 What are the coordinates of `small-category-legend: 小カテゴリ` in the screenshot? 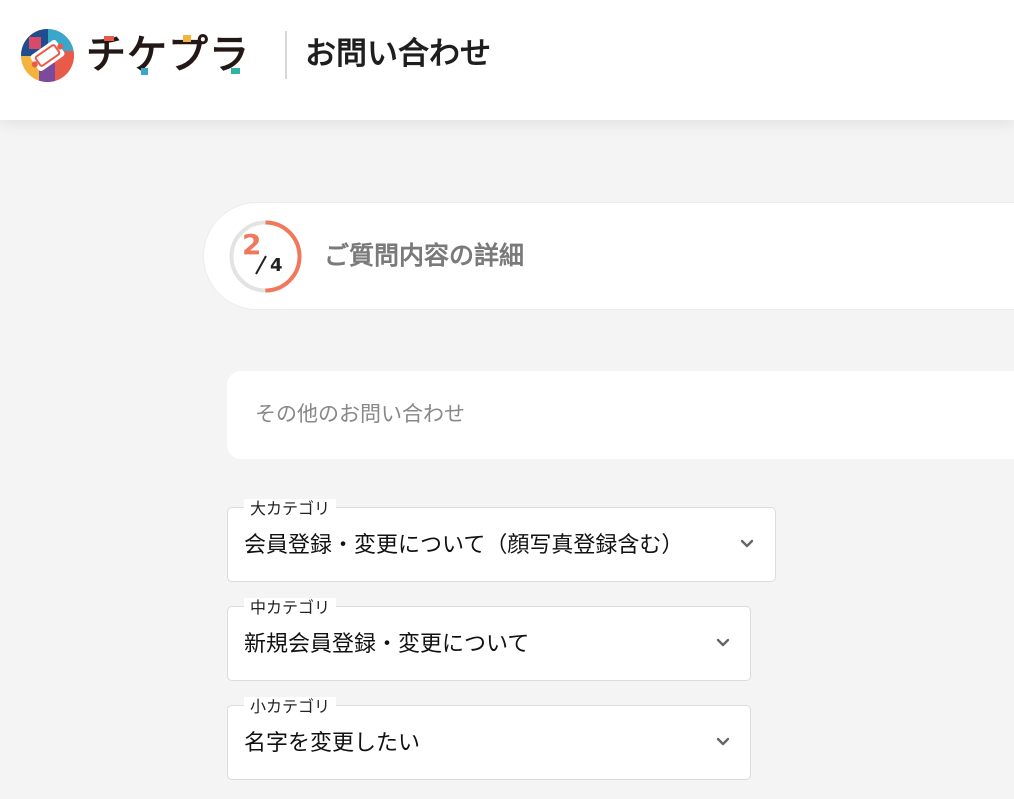 It's located at (290, 707).